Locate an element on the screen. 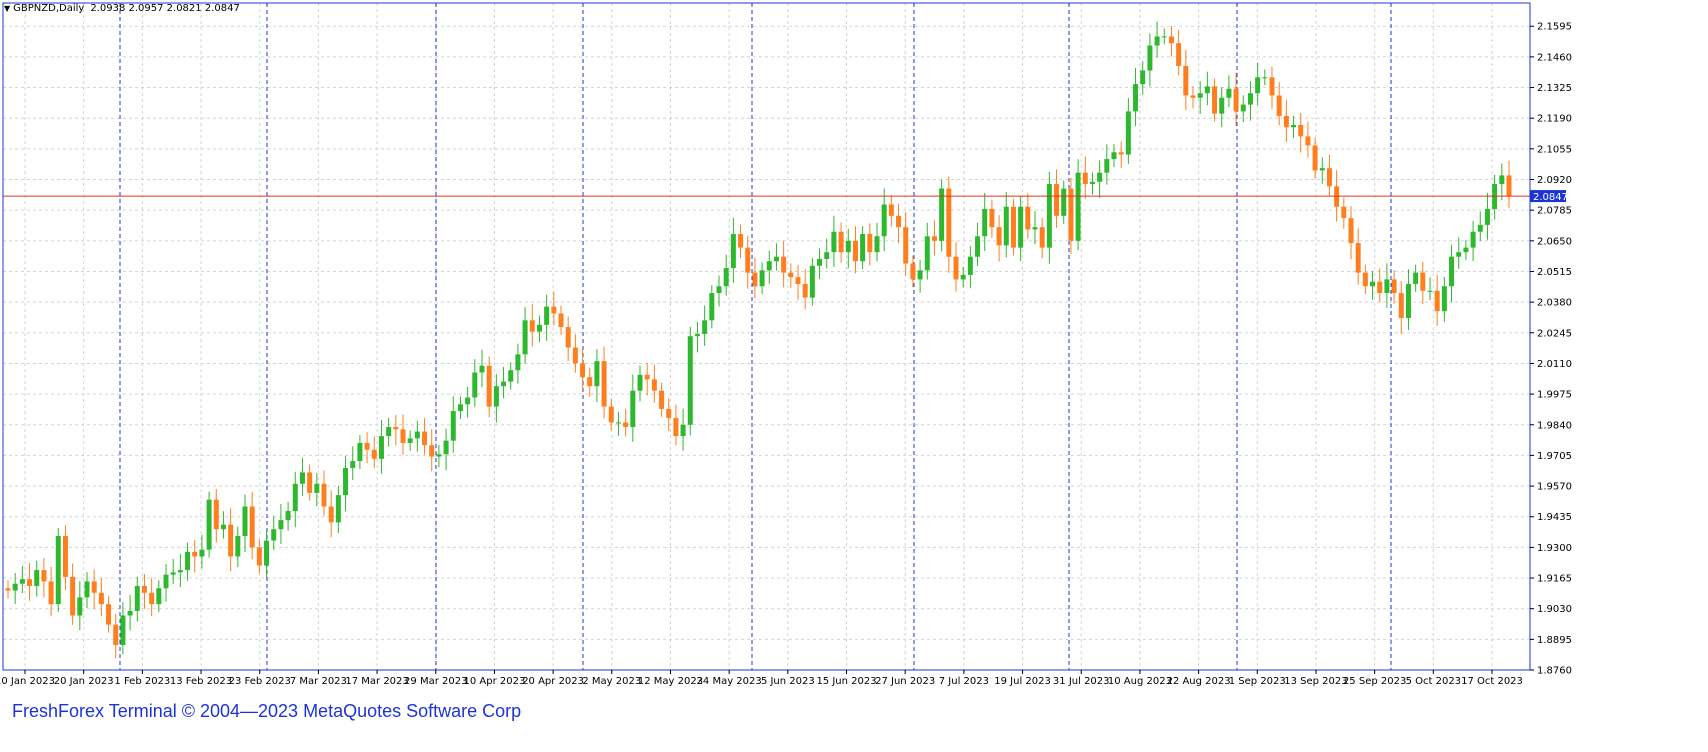 The image size is (1708, 752). x-tick-label: 29 Mar 2023 is located at coordinates (435, 681).